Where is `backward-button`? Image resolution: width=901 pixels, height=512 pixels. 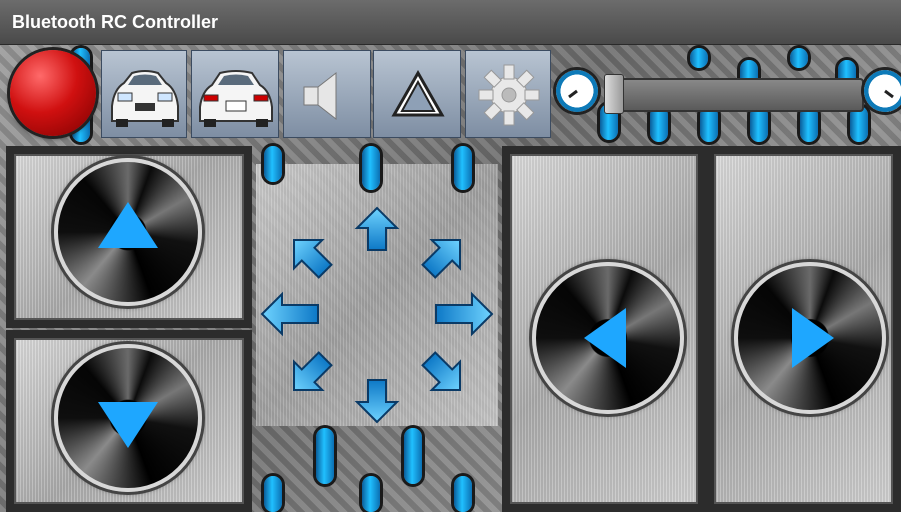 backward-button is located at coordinates (128, 418).